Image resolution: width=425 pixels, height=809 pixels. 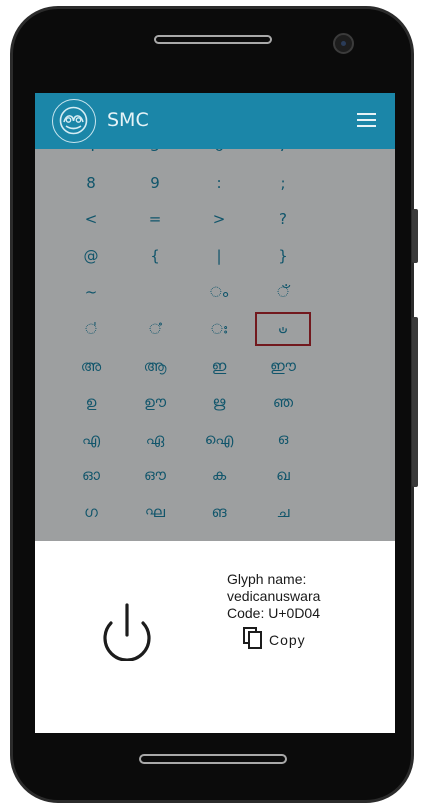 I want to click on glyph-row: ~ംഁ, so click(x=215, y=293).